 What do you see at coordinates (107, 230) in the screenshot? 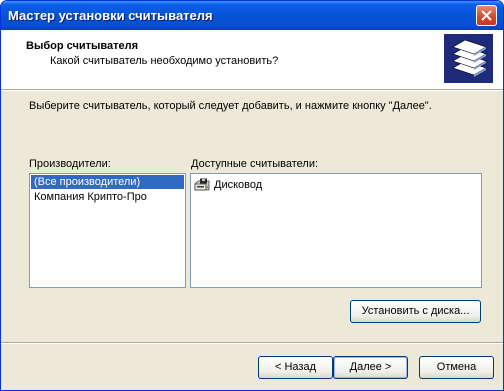
I see `vendors-listbox: (Все производители) Компания Крипто-Про` at bounding box center [107, 230].